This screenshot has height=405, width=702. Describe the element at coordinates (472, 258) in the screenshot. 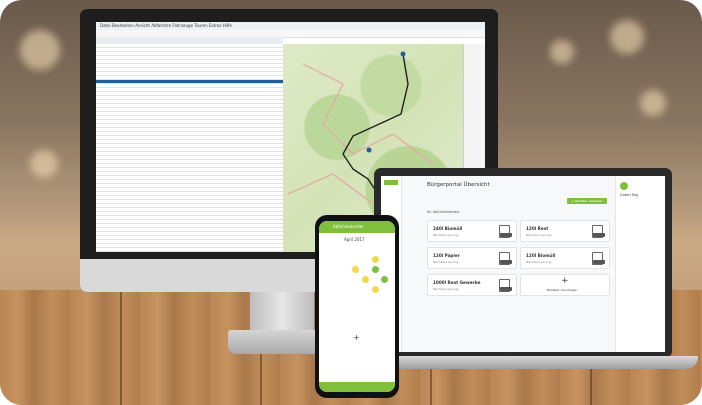

I see `container-card: 120l Papier Nächste Leerung` at that location.